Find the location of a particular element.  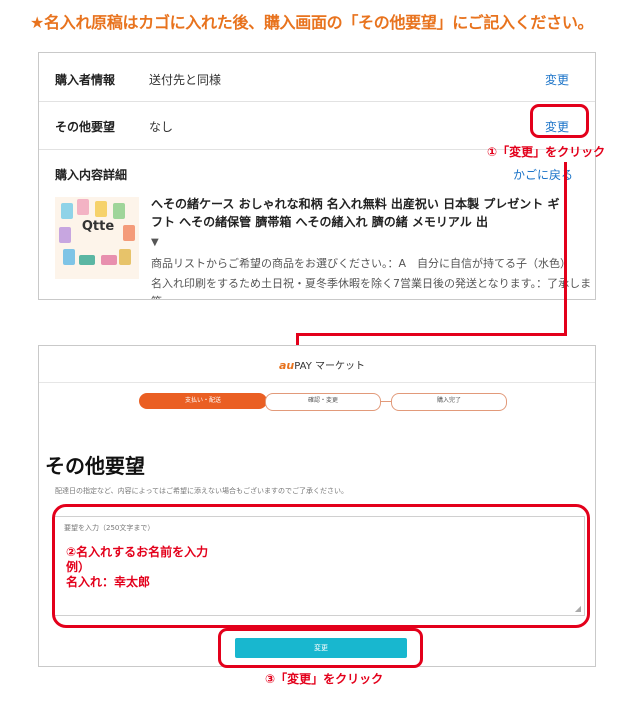

buyer-info-label: 購入者情報 is located at coordinates (85, 80).